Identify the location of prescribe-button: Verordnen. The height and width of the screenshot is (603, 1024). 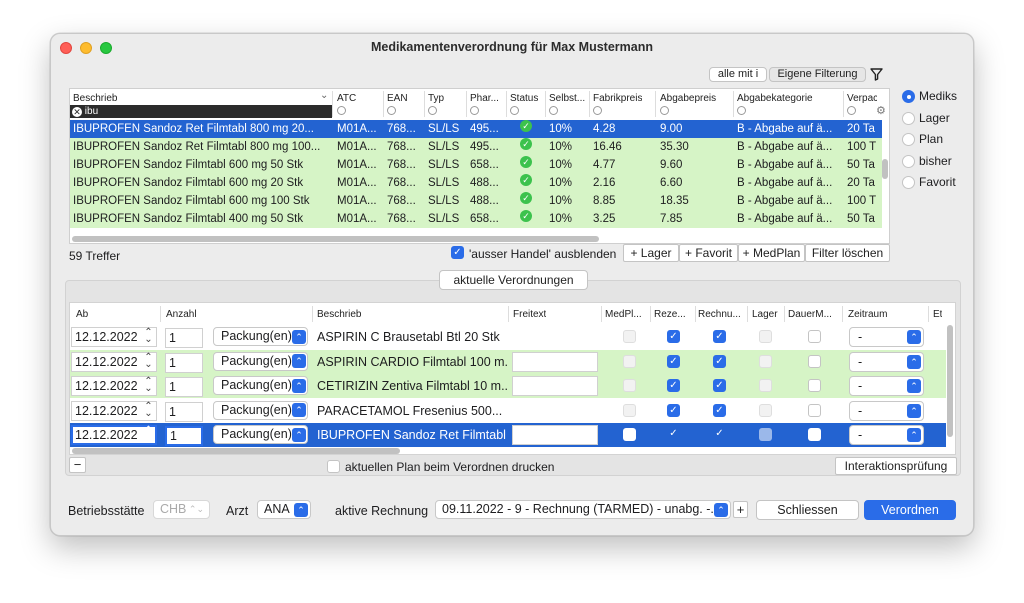
(910, 510).